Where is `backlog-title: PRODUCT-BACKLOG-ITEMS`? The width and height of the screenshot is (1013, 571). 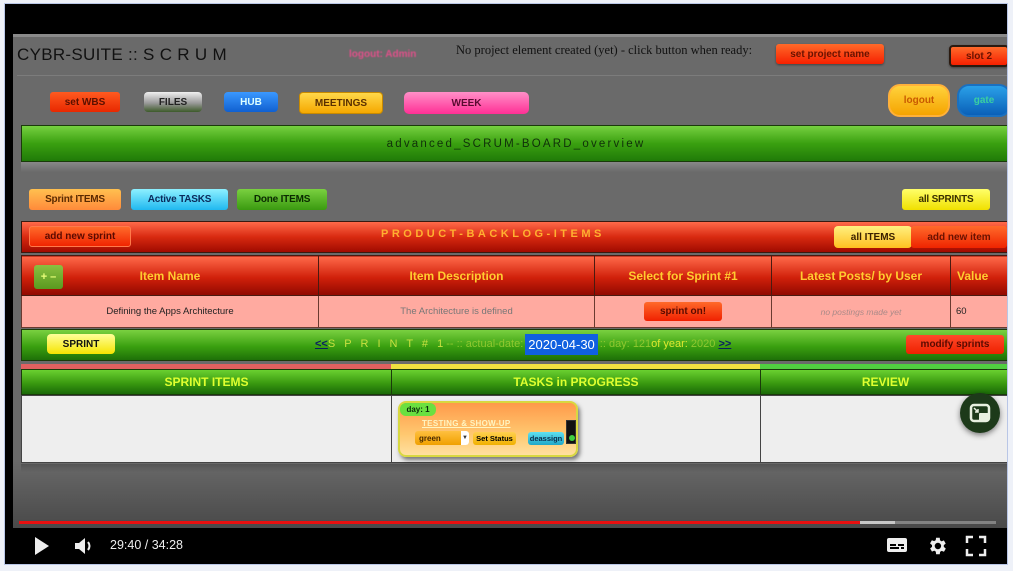
backlog-title: PRODUCT-BACKLOG-ITEMS is located at coordinates (493, 234).